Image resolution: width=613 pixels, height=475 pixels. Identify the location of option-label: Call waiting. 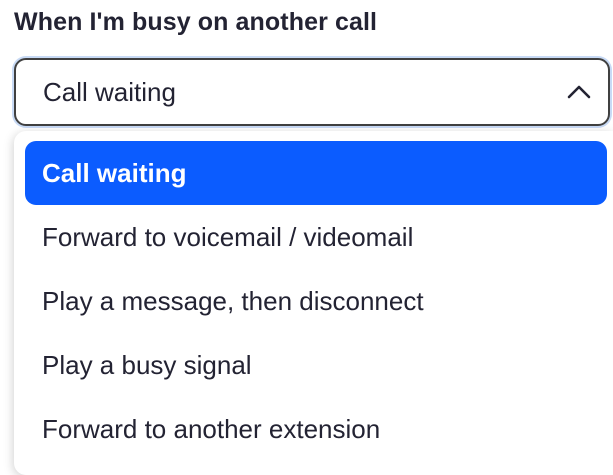
(114, 173).